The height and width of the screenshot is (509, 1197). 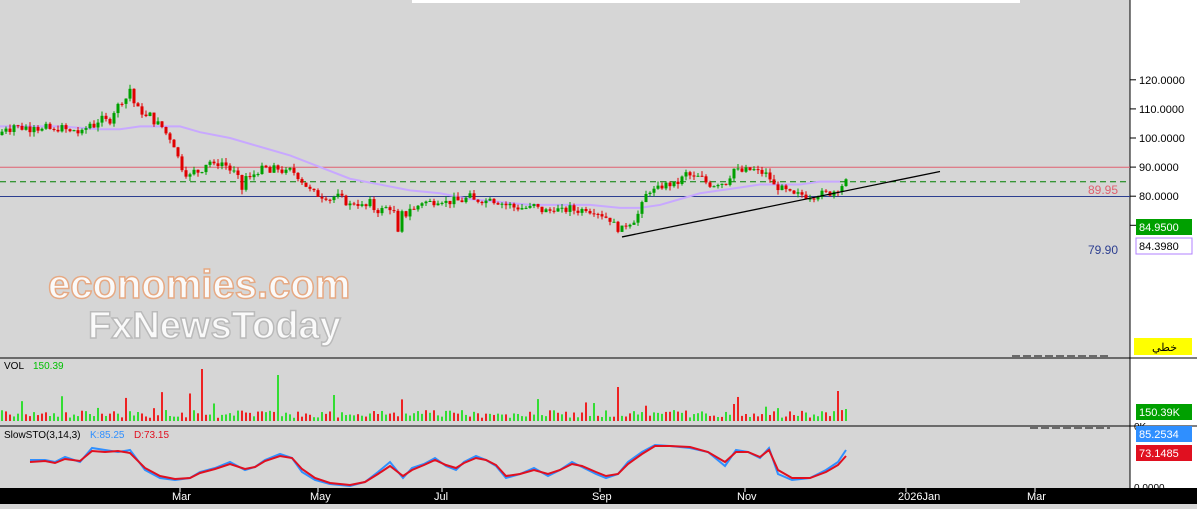 What do you see at coordinates (1159, 168) in the screenshot?
I see `price-axis-label: 90.0000` at bounding box center [1159, 168].